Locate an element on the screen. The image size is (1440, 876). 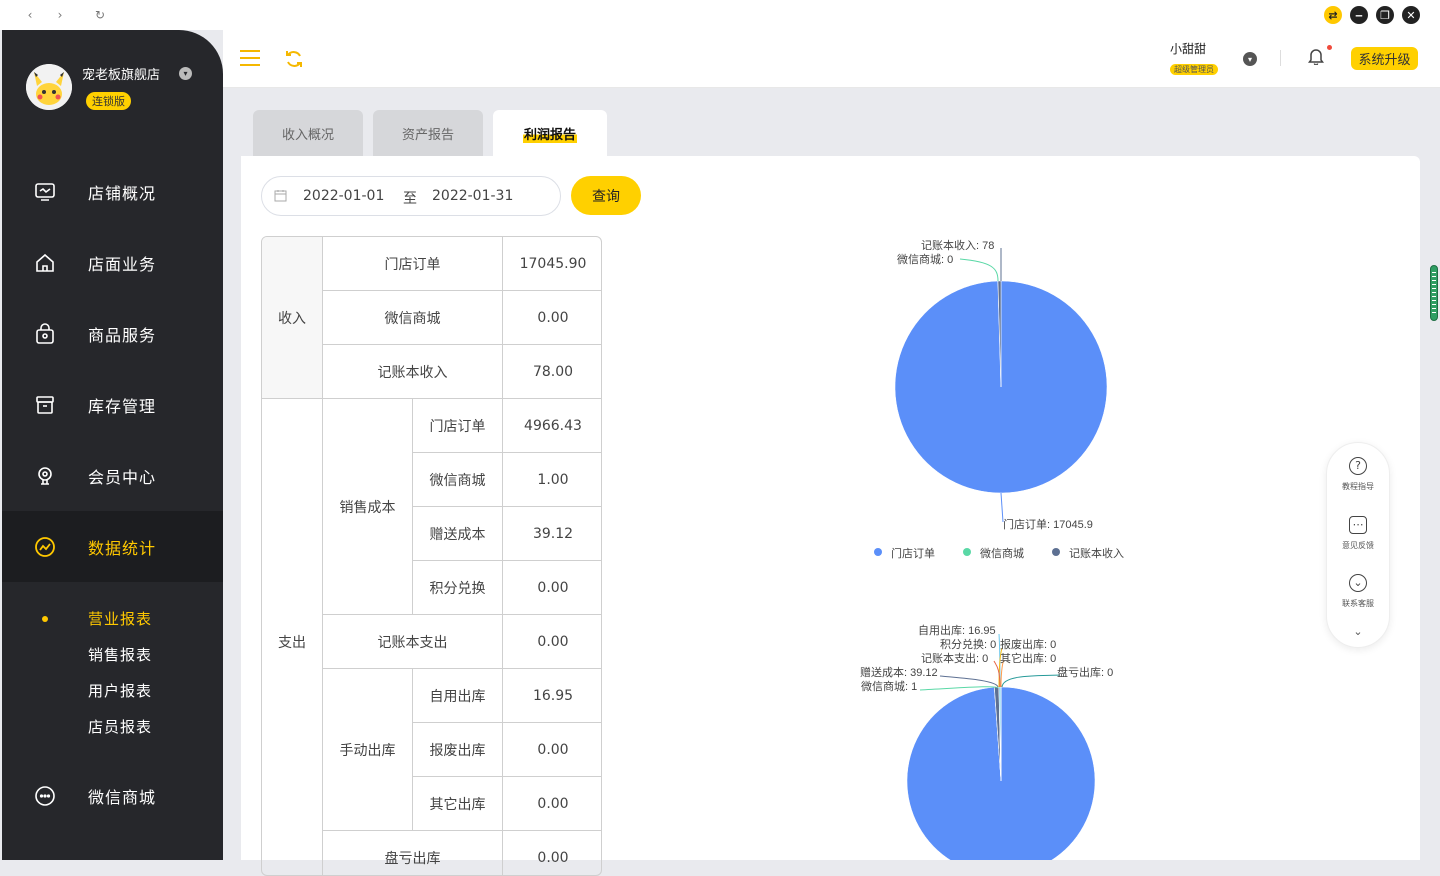
pie-label: 记账本支出: 0 is located at coordinates (954, 658).